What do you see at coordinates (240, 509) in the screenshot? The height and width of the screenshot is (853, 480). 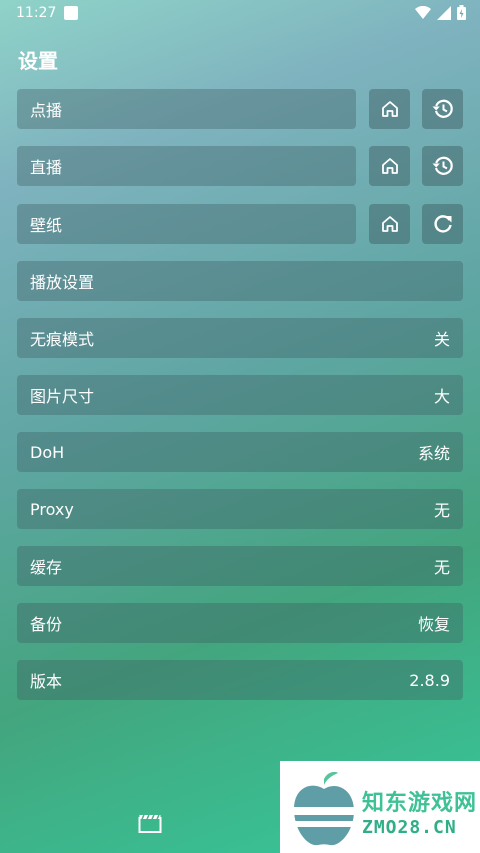 I see `proxy-row: Proxy 无` at bounding box center [240, 509].